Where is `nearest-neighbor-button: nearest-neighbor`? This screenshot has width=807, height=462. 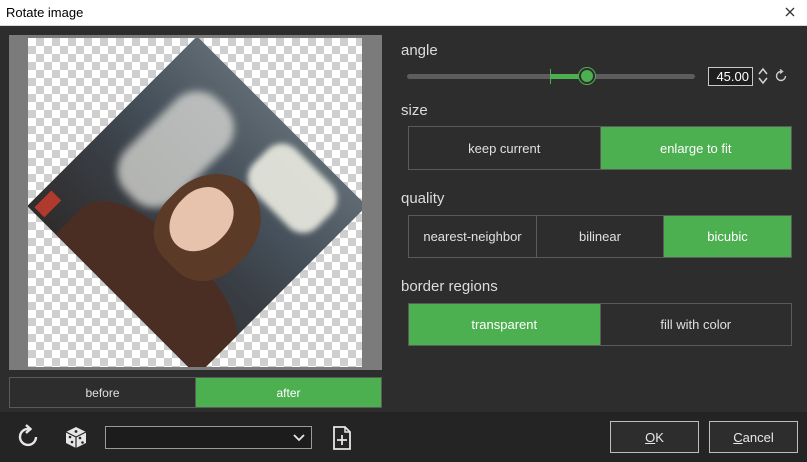 nearest-neighbor-button: nearest-neighbor is located at coordinates (473, 236).